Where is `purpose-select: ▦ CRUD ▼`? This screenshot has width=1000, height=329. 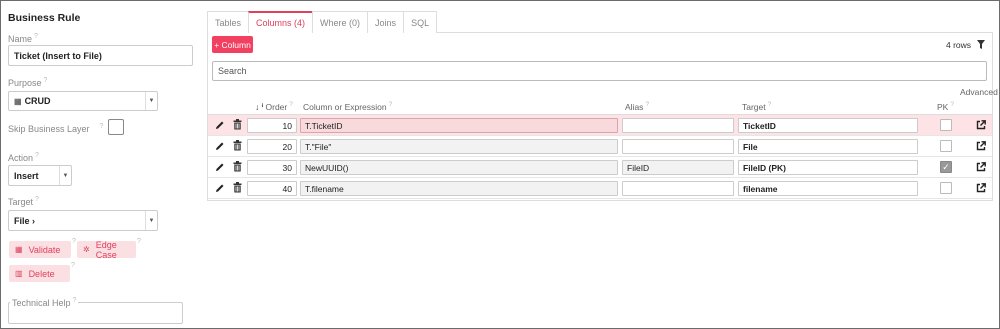
purpose-select: ▦ CRUD ▼ is located at coordinates (83, 101).